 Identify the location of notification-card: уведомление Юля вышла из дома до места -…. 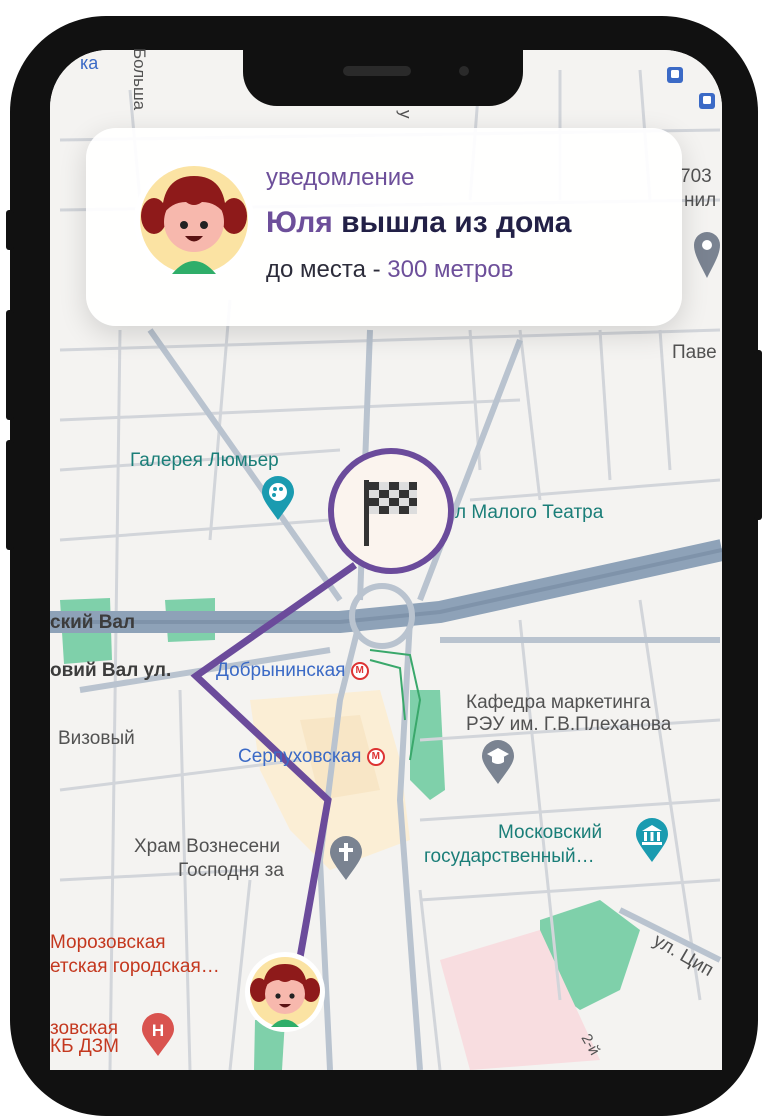
(384, 227).